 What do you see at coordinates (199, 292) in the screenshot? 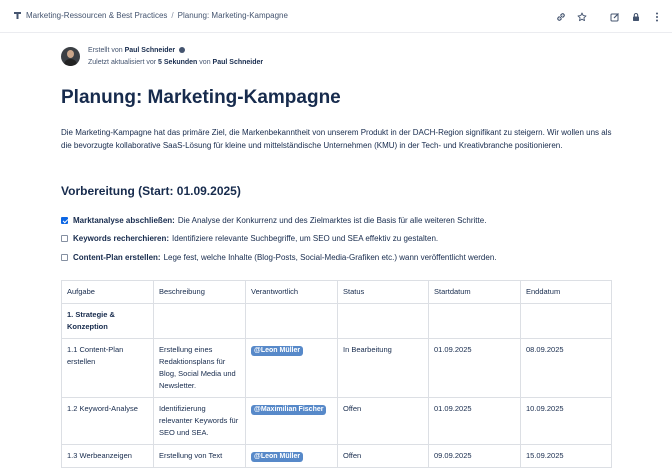
I see `column-header: Beschreibung` at bounding box center [199, 292].